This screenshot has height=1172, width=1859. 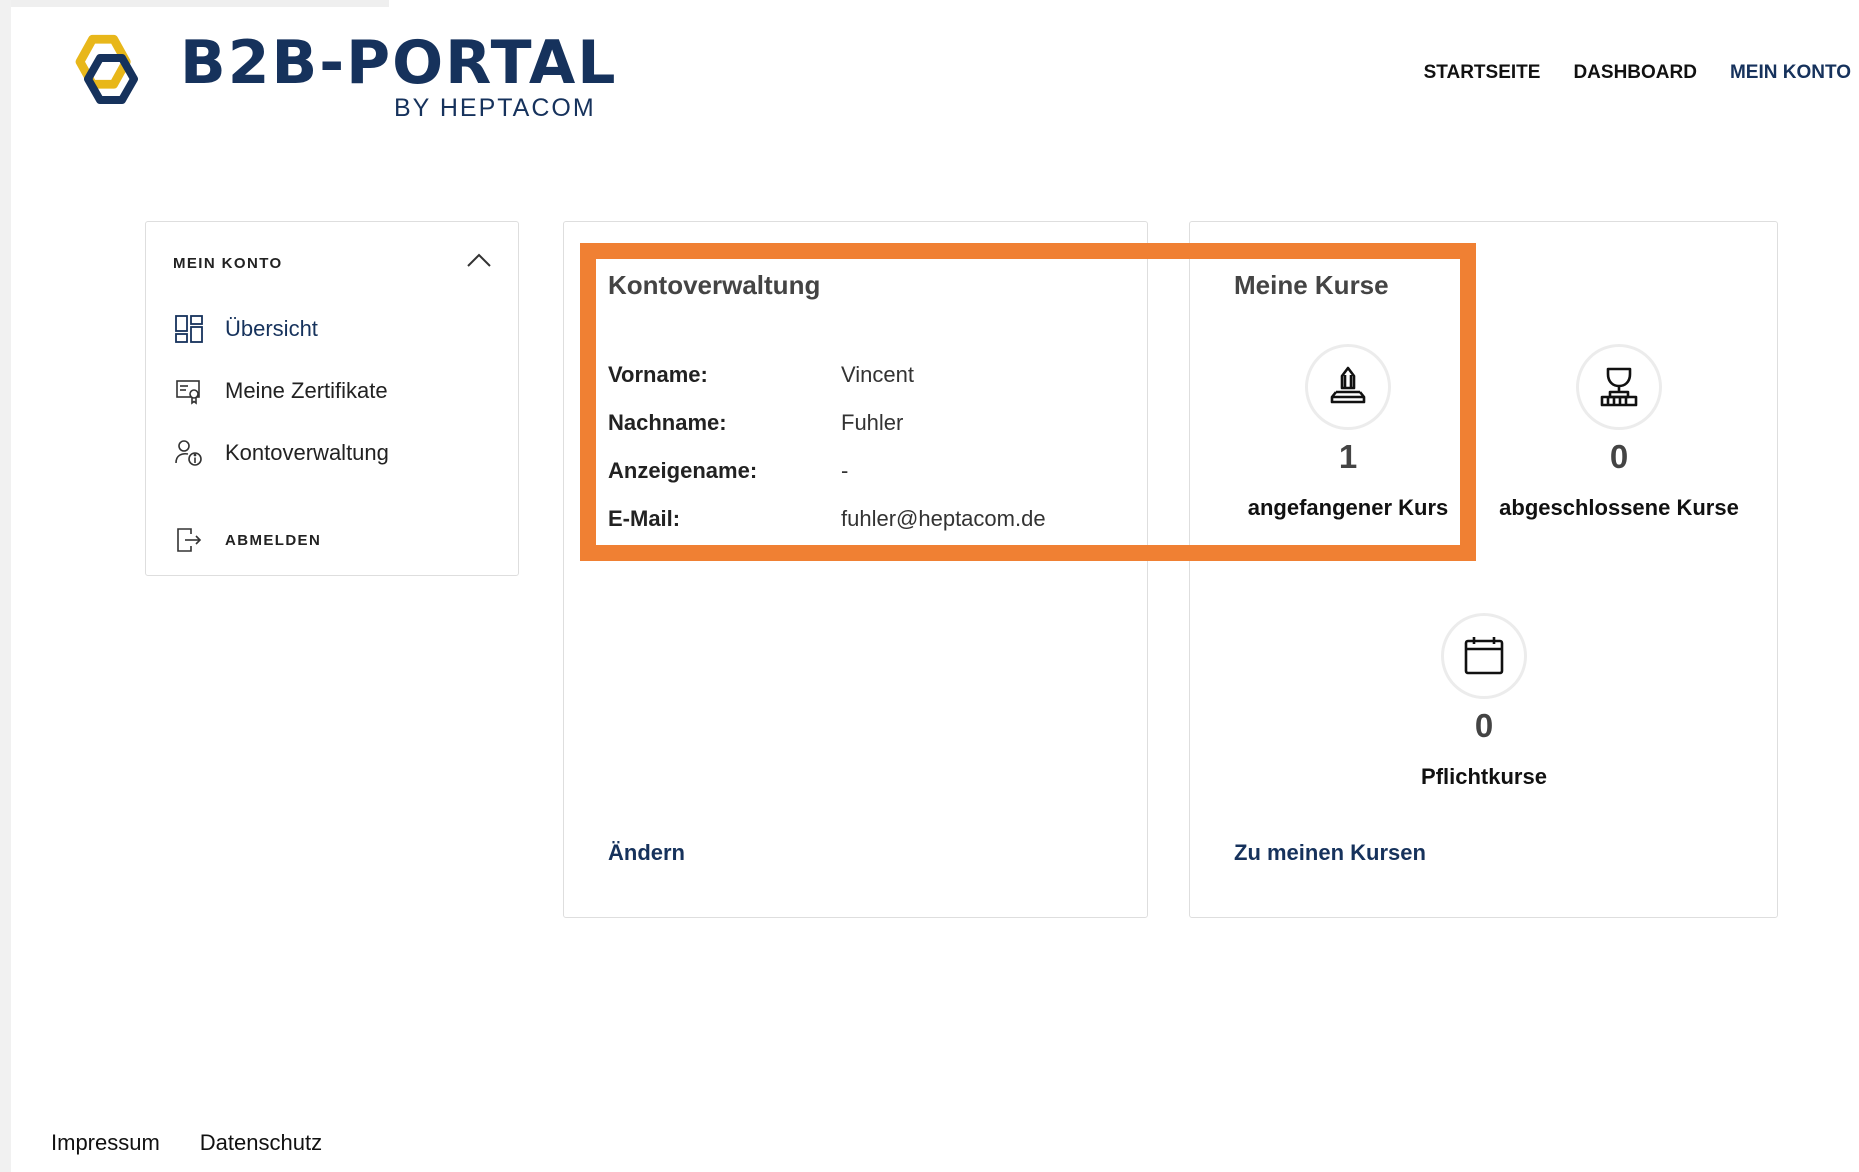 What do you see at coordinates (1348, 434) in the screenshot?
I see `stat-started-courses: 1 angefangener Kurs` at bounding box center [1348, 434].